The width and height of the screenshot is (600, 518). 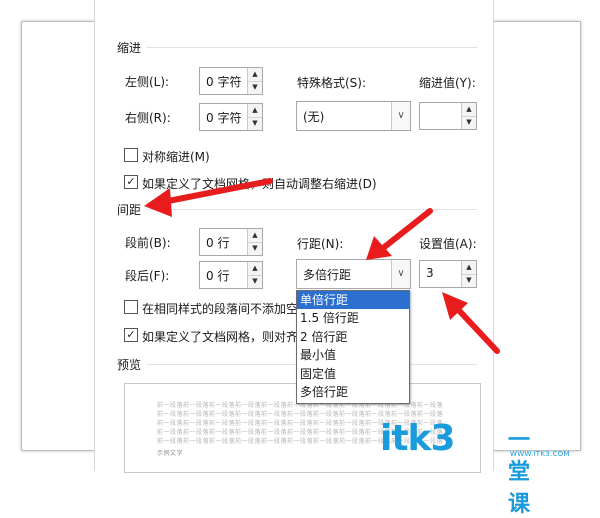 I want to click on watermark-logo: itk3, so click(x=418, y=438).